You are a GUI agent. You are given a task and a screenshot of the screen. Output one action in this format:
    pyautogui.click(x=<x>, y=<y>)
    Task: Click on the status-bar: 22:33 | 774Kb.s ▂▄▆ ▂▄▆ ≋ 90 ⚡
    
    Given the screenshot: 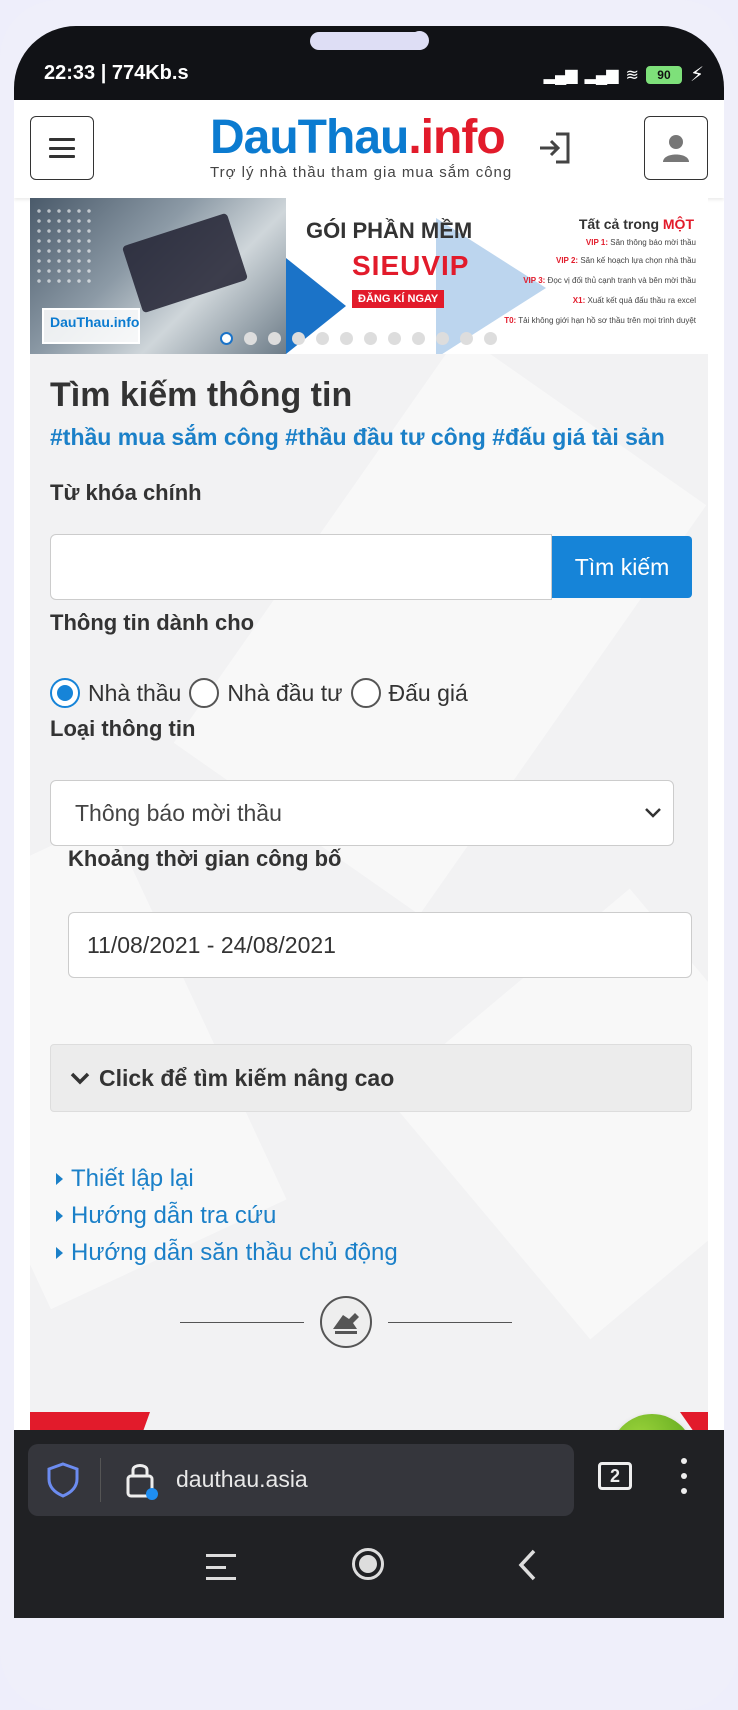 What is the action you would take?
    pyautogui.click(x=374, y=76)
    